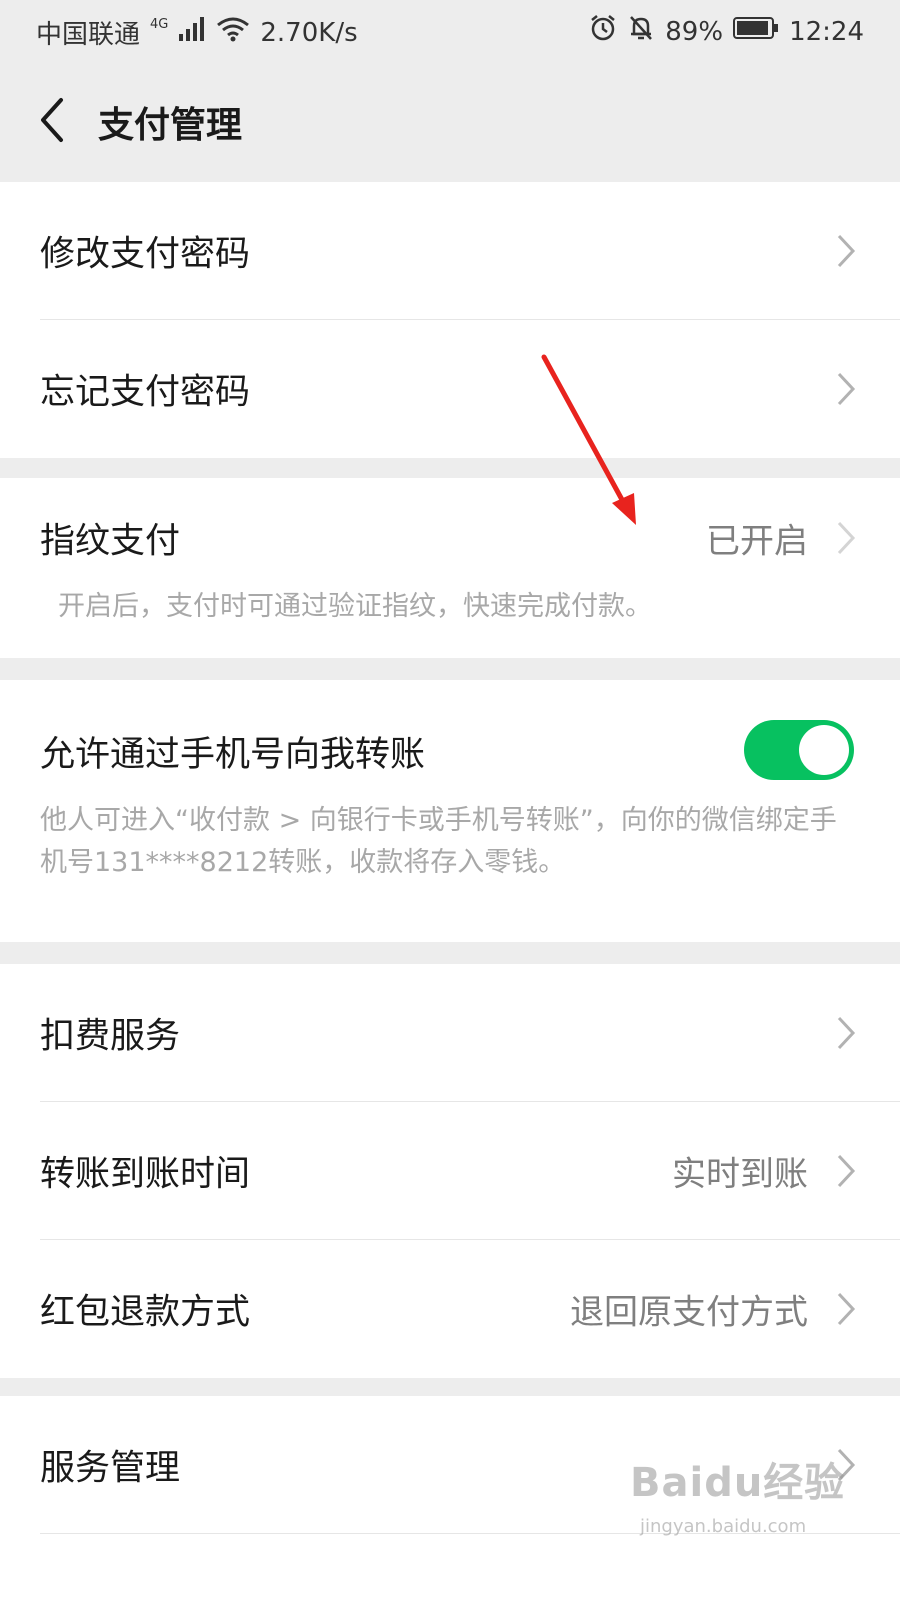  Describe the element at coordinates (450, 389) in the screenshot. I see `forgot-pay-password-row: 忘记支付密码` at that location.